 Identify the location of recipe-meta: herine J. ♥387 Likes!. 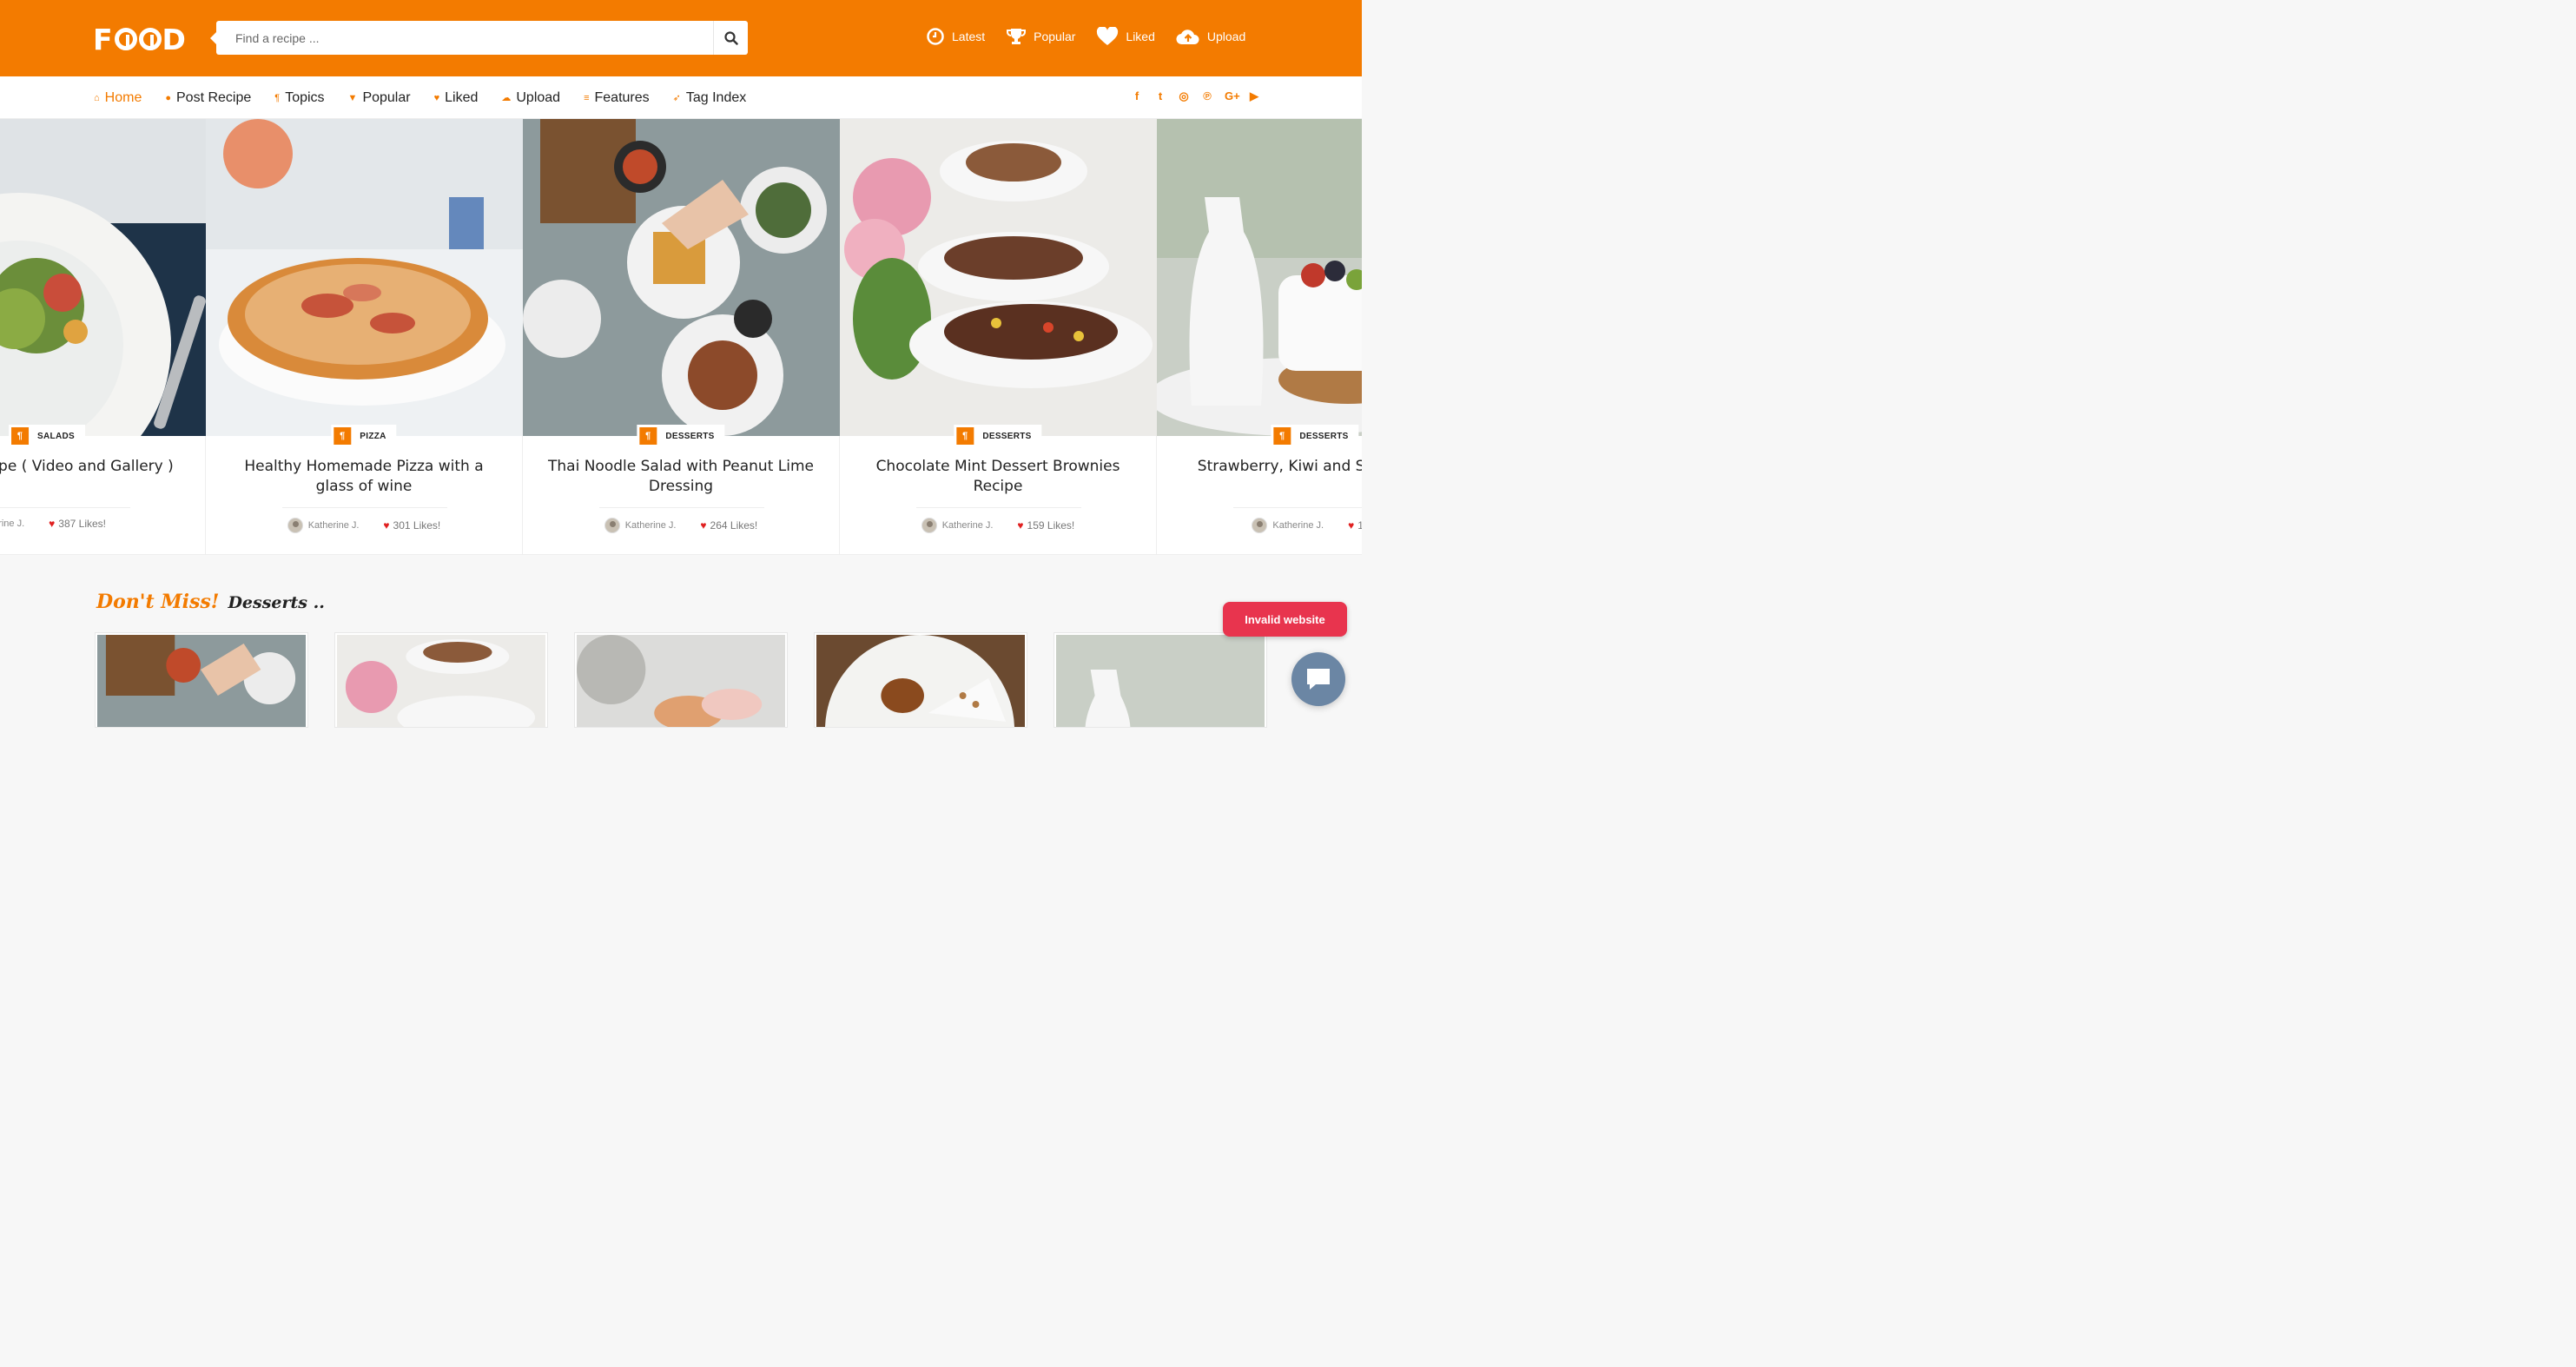
(103, 524).